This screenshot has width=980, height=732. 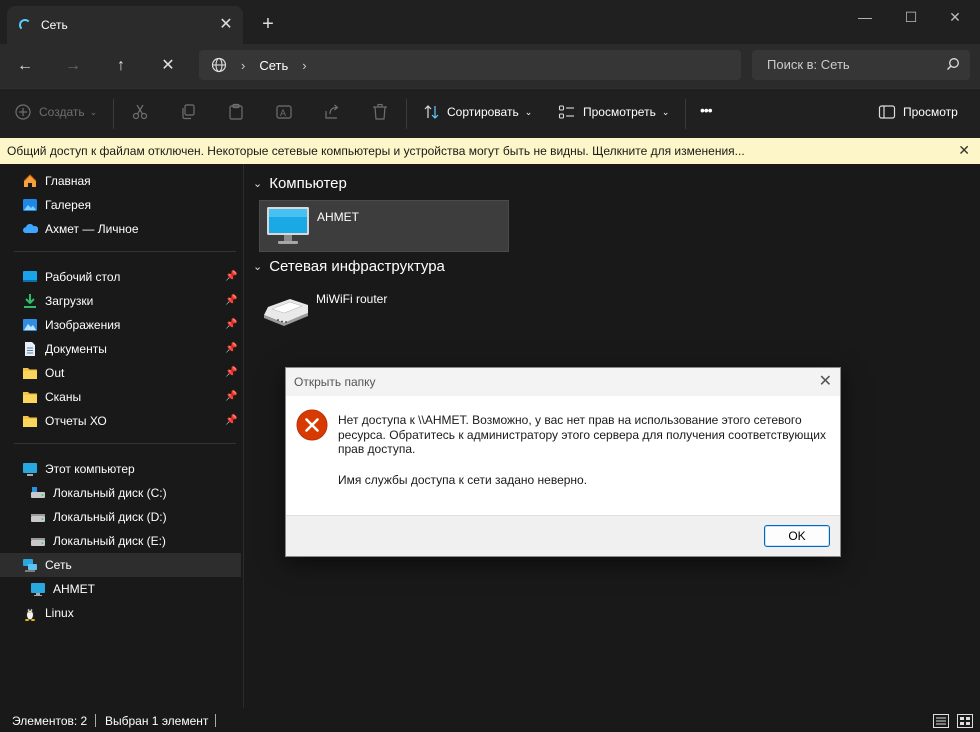 I want to click on sidebar-item-reports: Отчеты ХО 📌, so click(x=120, y=421).